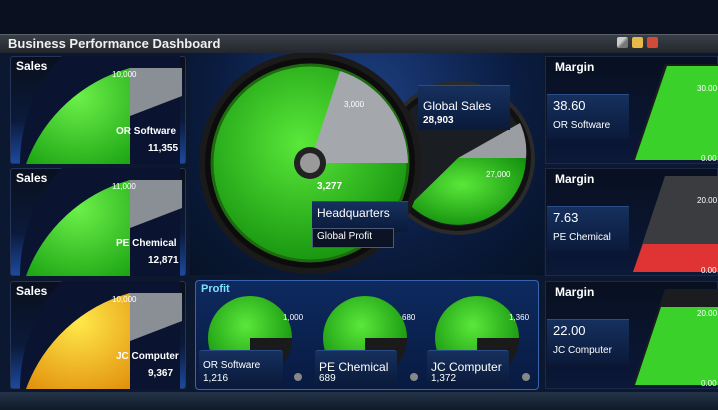 The height and width of the screenshot is (410, 718). What do you see at coordinates (354, 104) in the screenshot?
I see `big-gauge-tick: 3,000` at bounding box center [354, 104].